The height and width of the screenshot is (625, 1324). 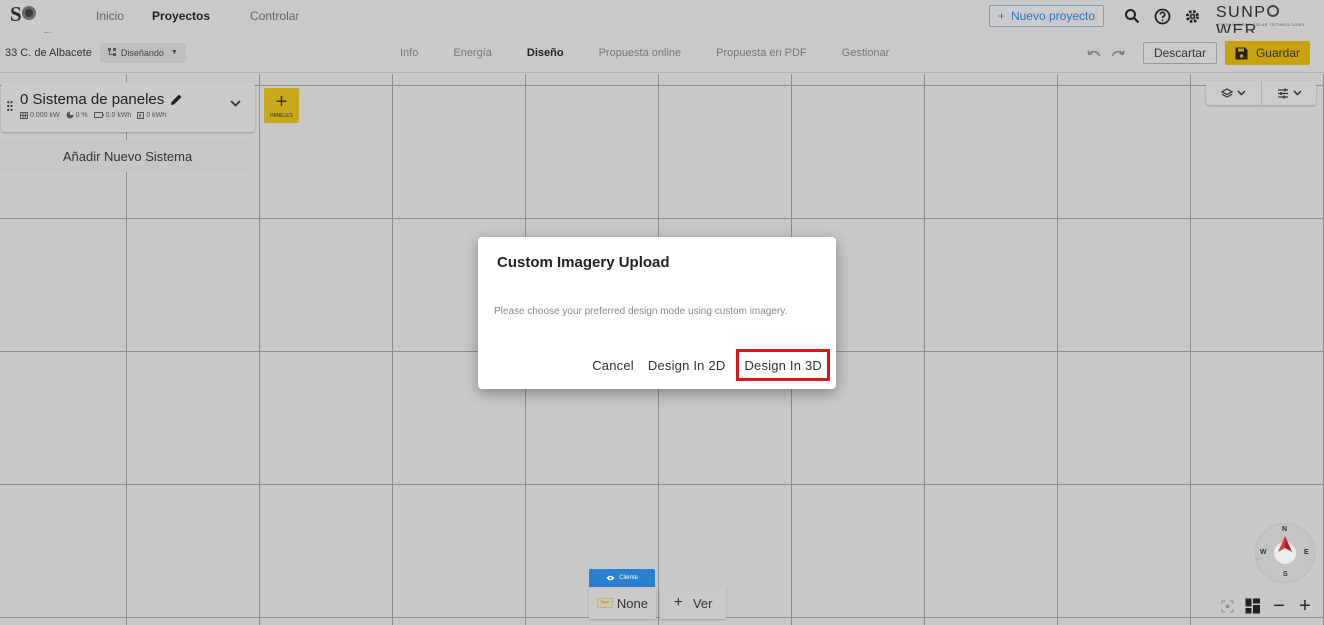 I want to click on solar-panel-icon, so click(x=24, y=115).